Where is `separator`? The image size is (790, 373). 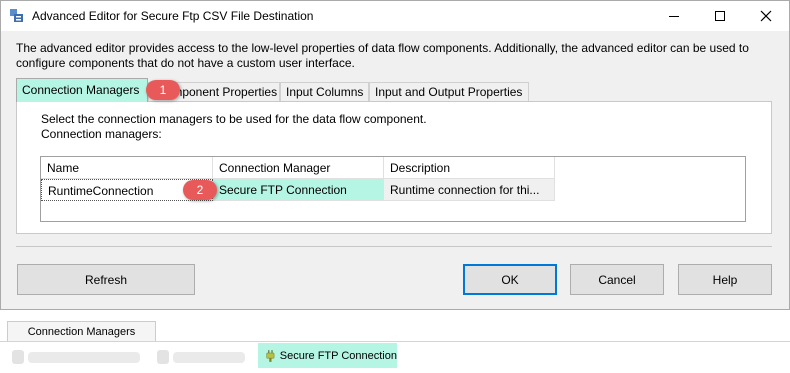
separator is located at coordinates (394, 246).